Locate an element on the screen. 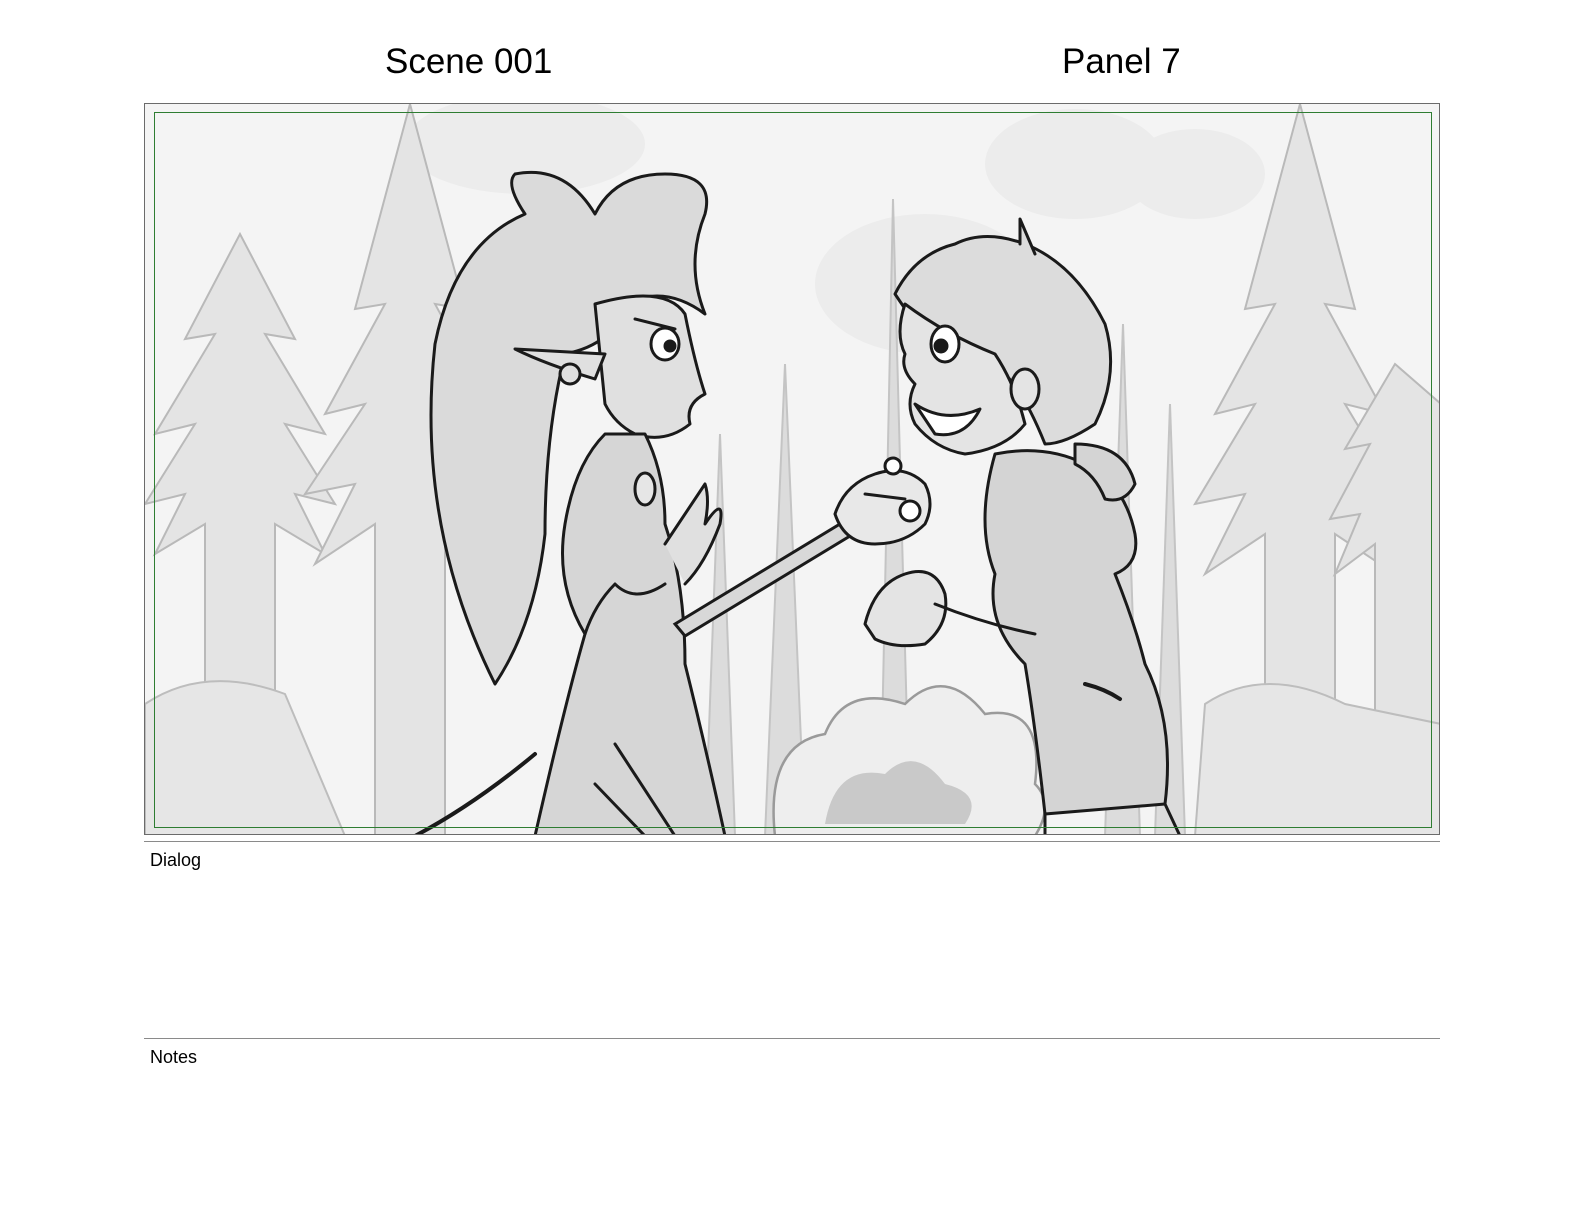 The width and height of the screenshot is (1584, 1224). notes-divider is located at coordinates (792, 1038).